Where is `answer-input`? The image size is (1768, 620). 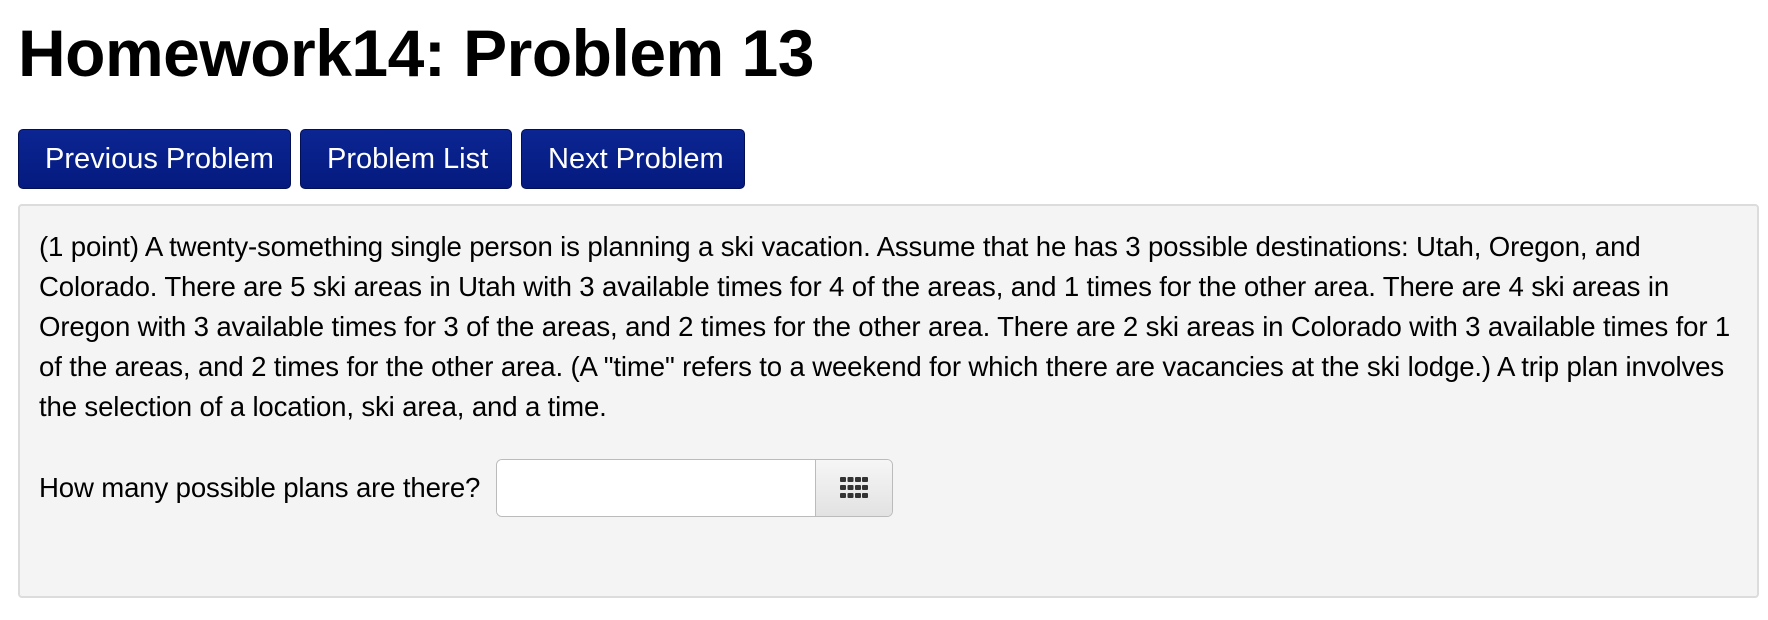 answer-input is located at coordinates (656, 488).